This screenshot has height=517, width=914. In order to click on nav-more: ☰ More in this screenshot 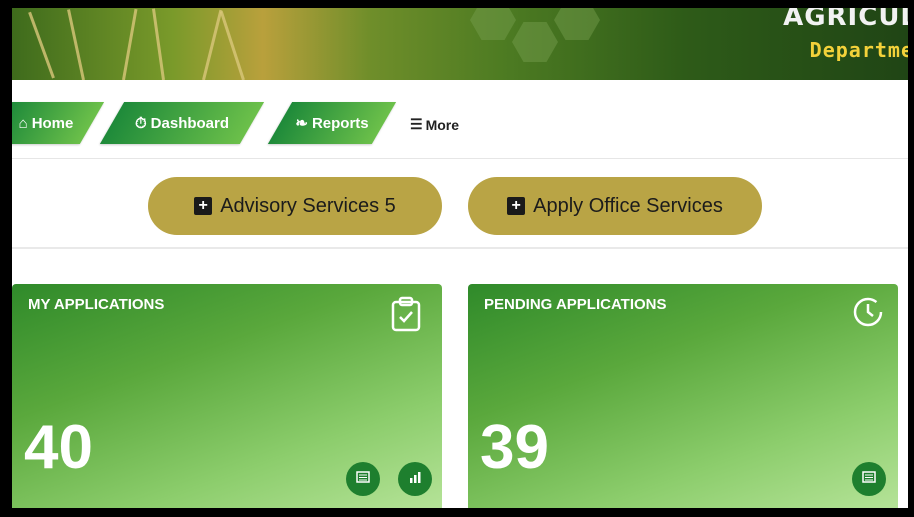, I will do `click(434, 124)`.